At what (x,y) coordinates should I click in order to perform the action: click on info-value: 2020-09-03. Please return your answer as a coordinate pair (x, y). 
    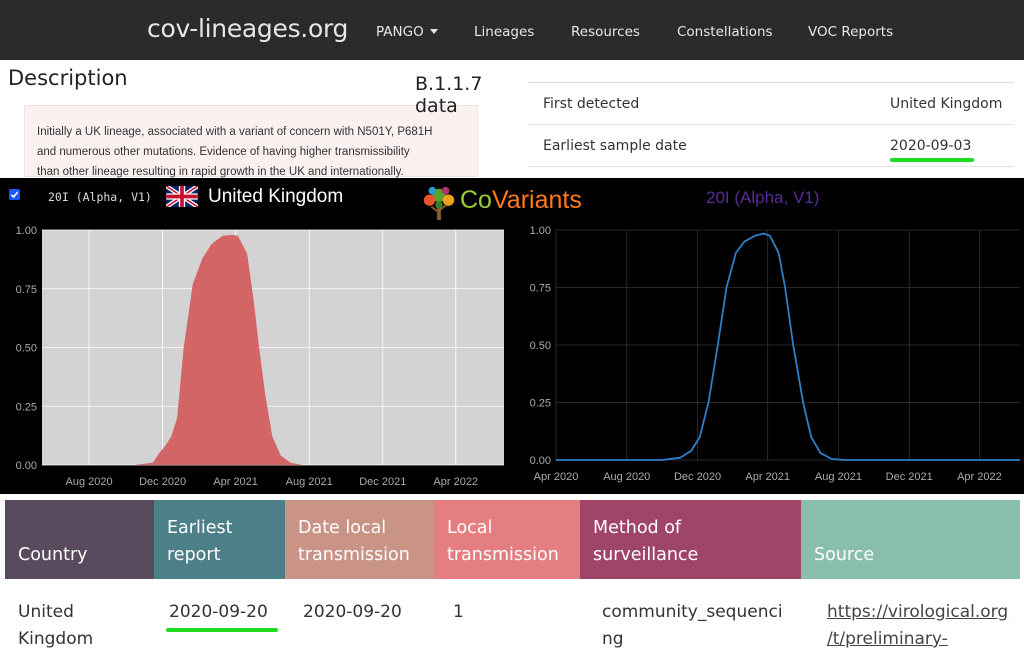
    Looking at the image, I should click on (931, 146).